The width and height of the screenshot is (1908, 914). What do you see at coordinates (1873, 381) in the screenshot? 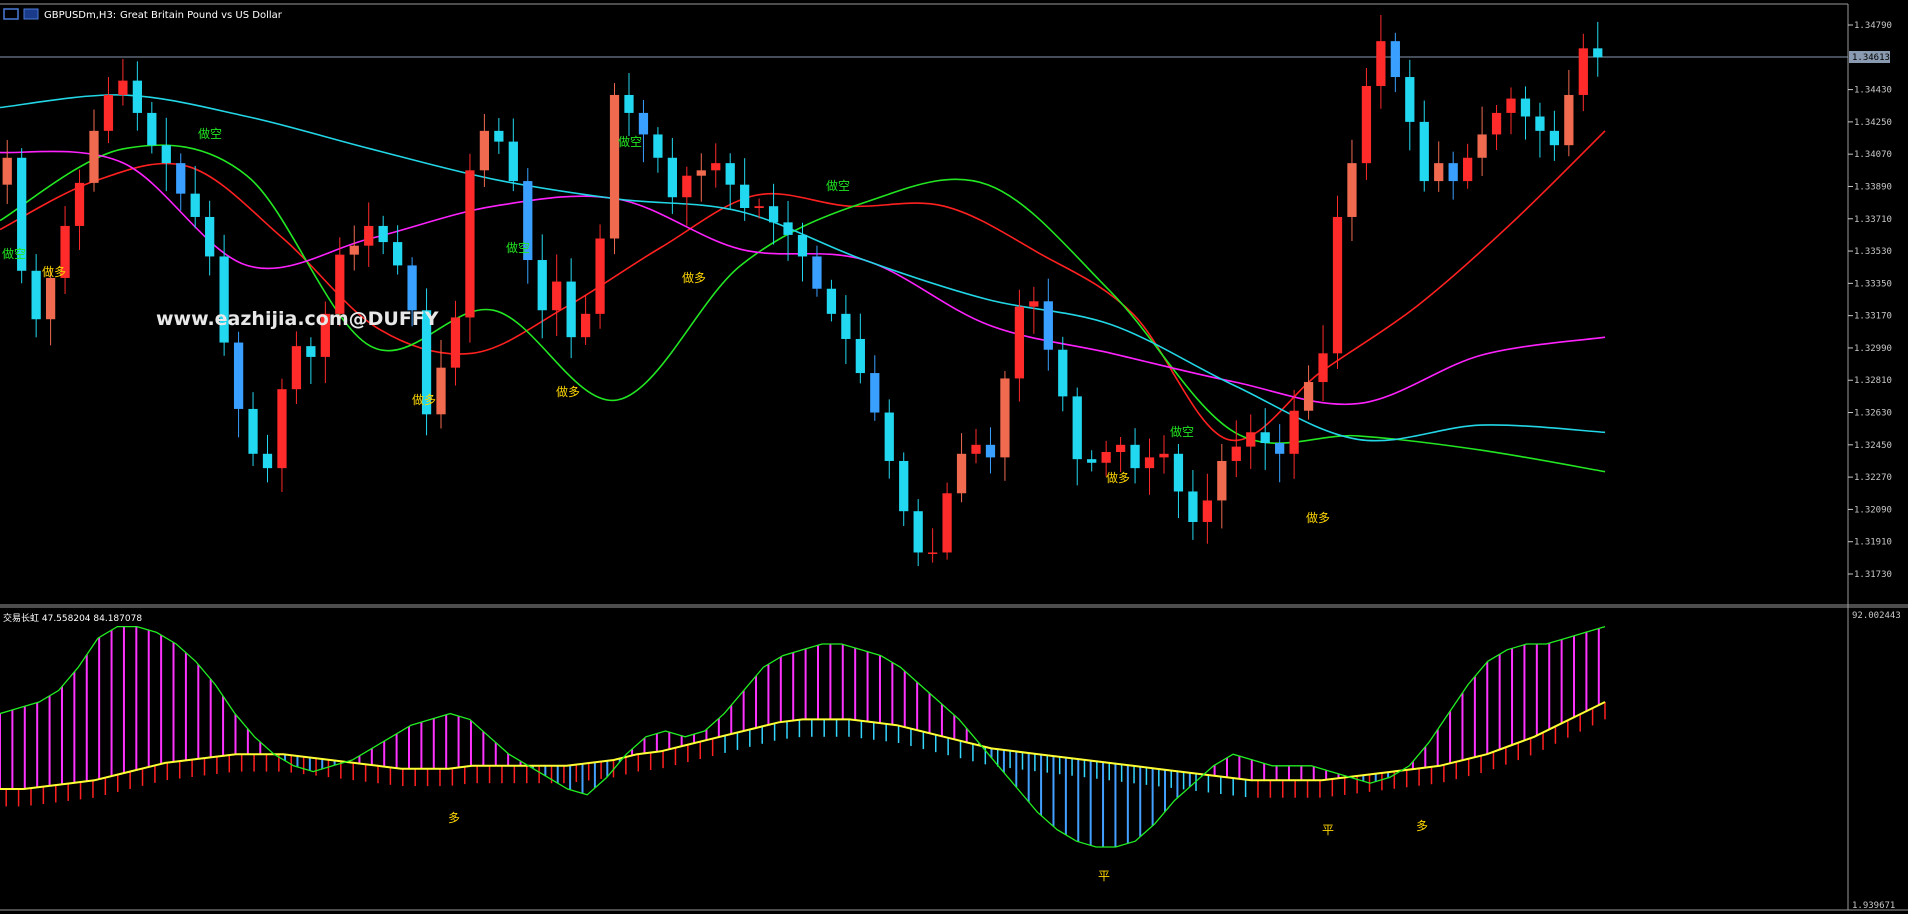
I see `price-tick-label: 1.32810` at bounding box center [1873, 381].